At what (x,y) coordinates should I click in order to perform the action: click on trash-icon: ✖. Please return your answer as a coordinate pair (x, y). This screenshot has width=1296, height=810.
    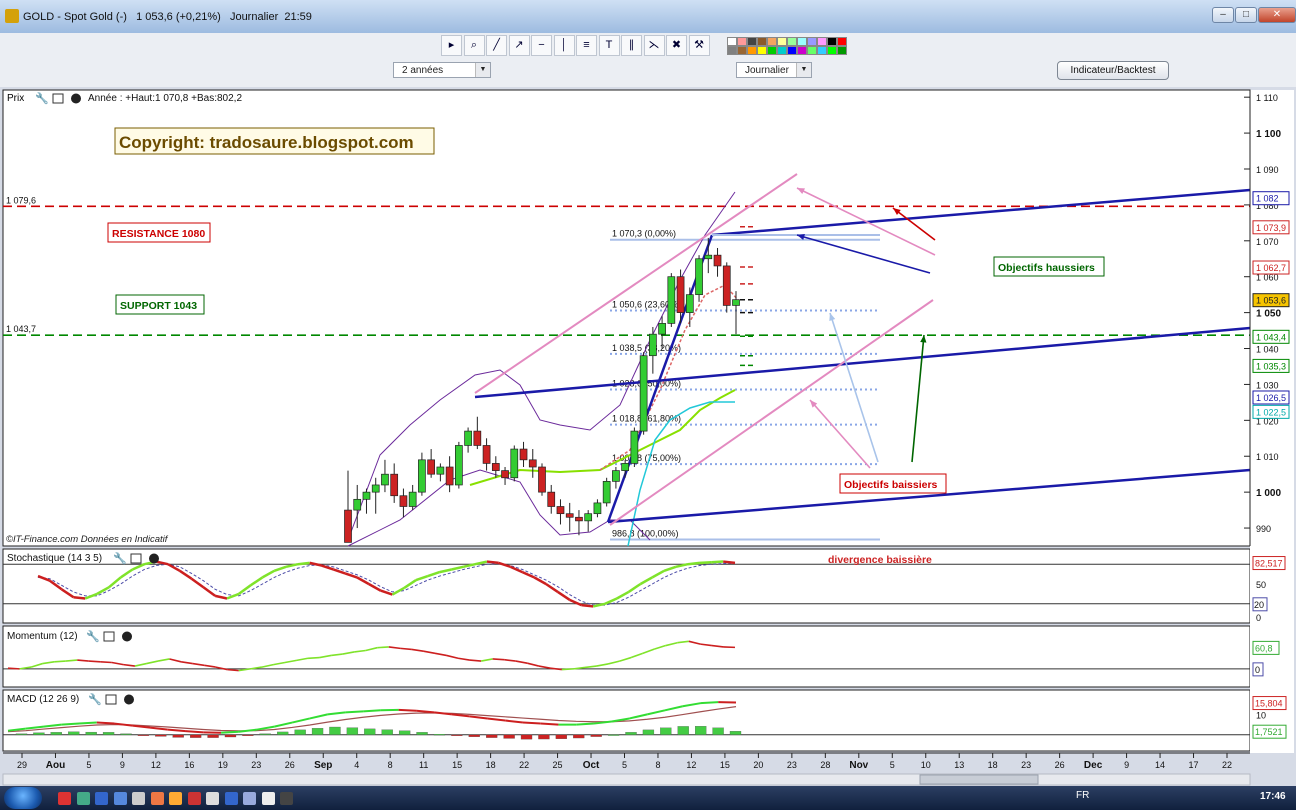
    Looking at the image, I should click on (676, 45).